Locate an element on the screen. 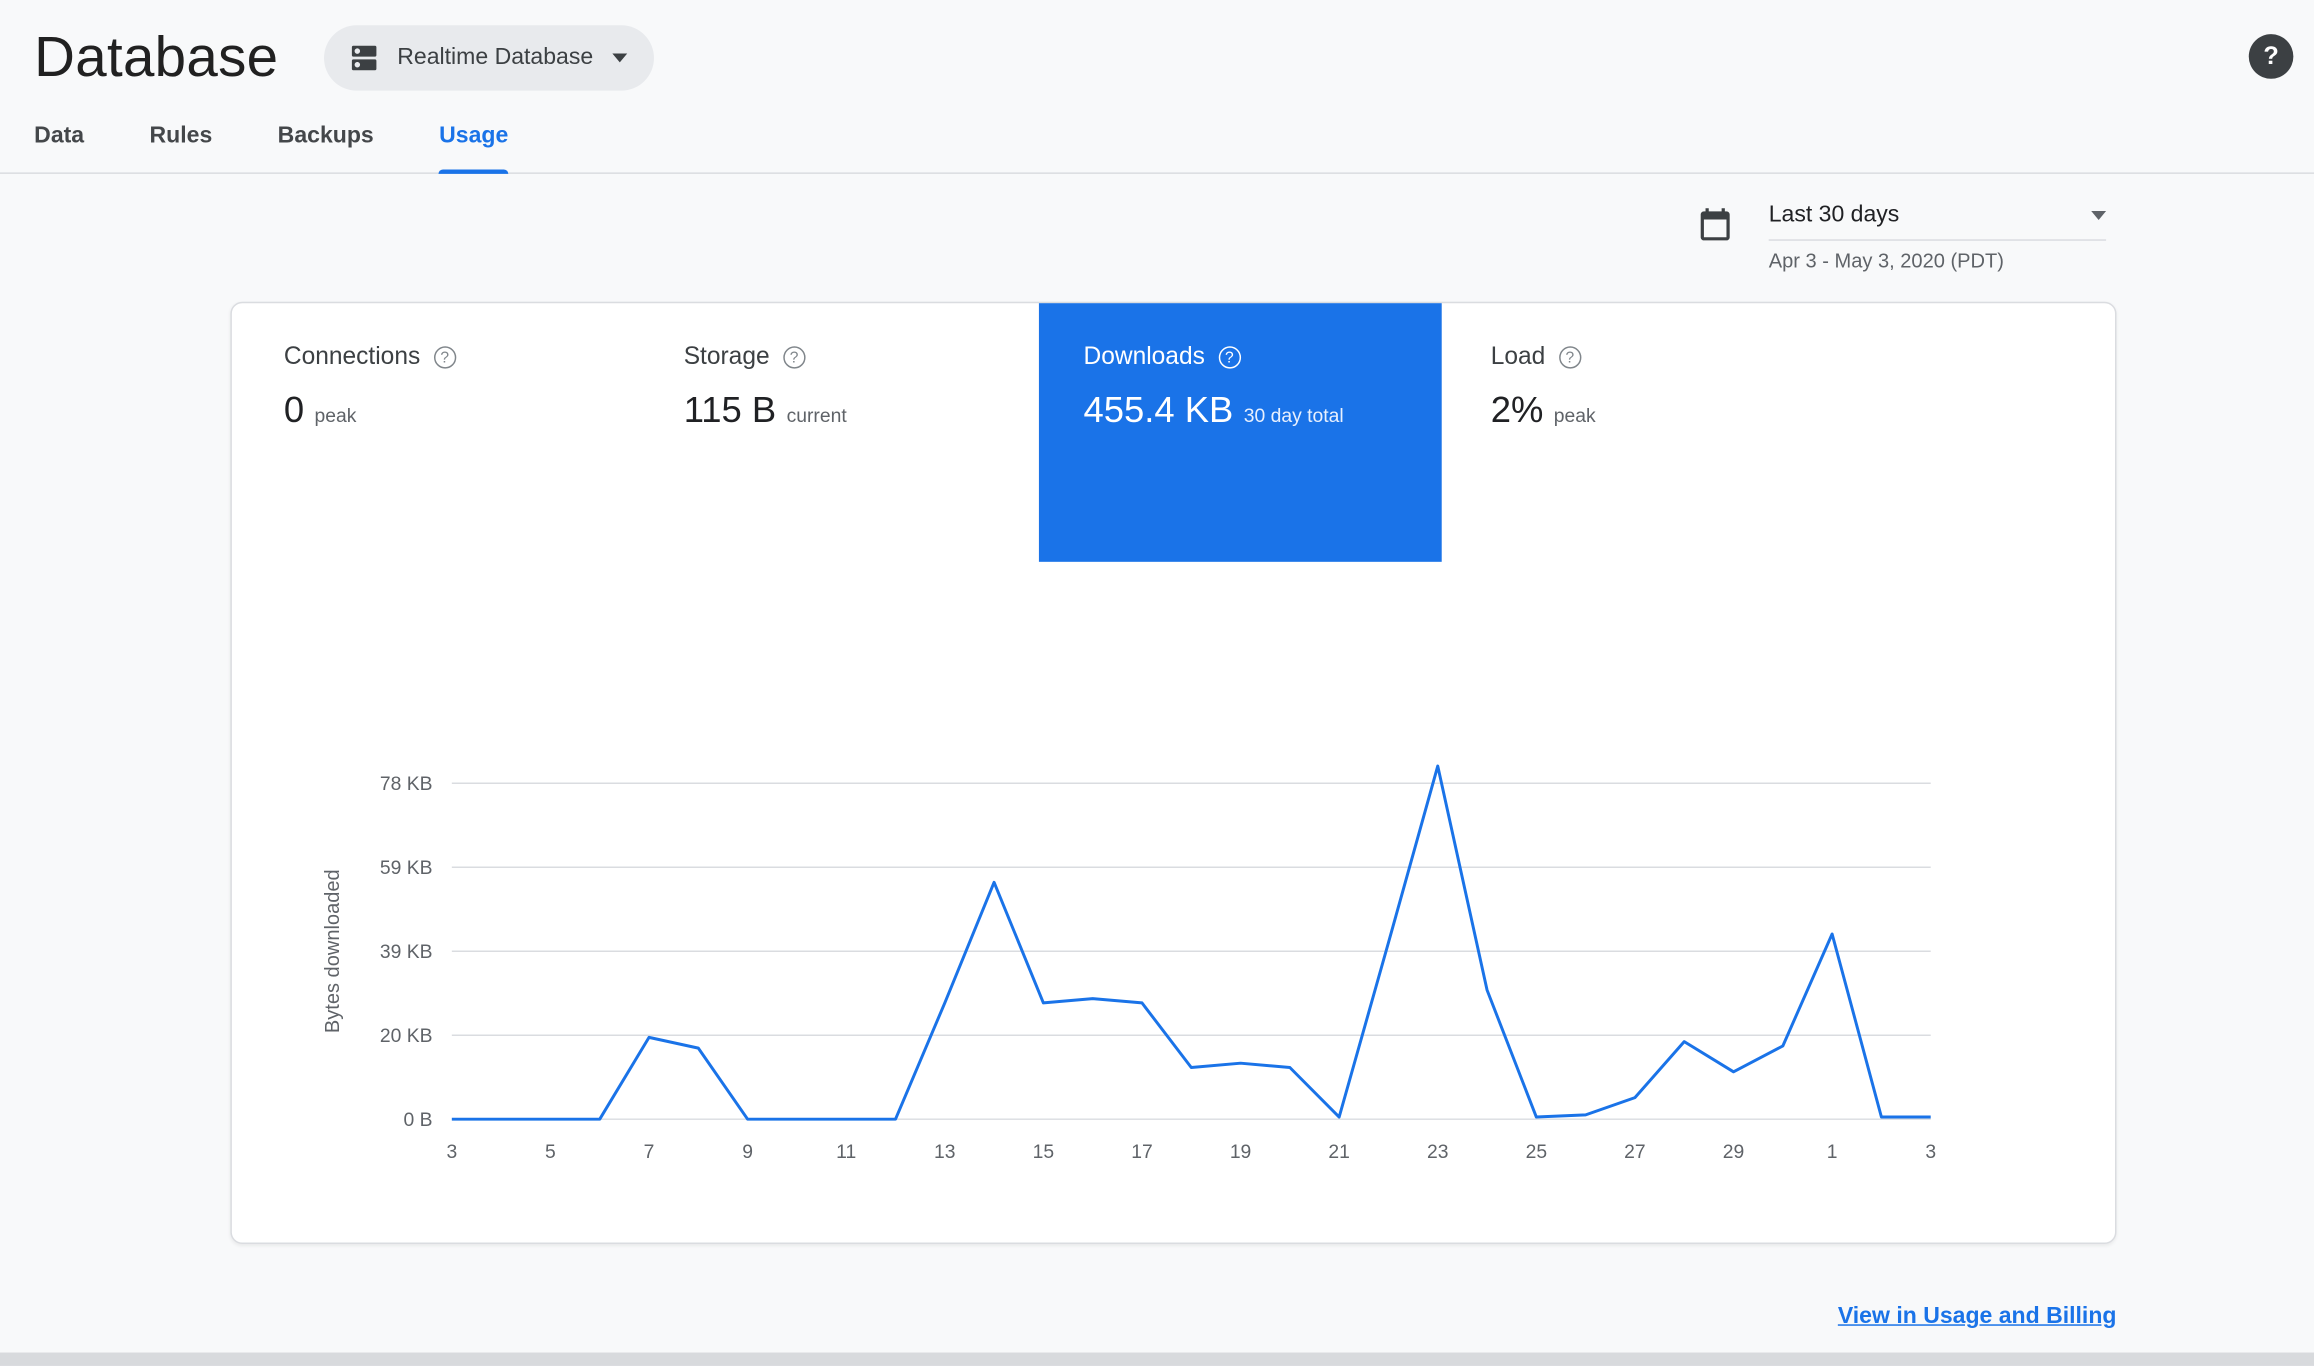  svg-text: 27 is located at coordinates (1634, 1152).